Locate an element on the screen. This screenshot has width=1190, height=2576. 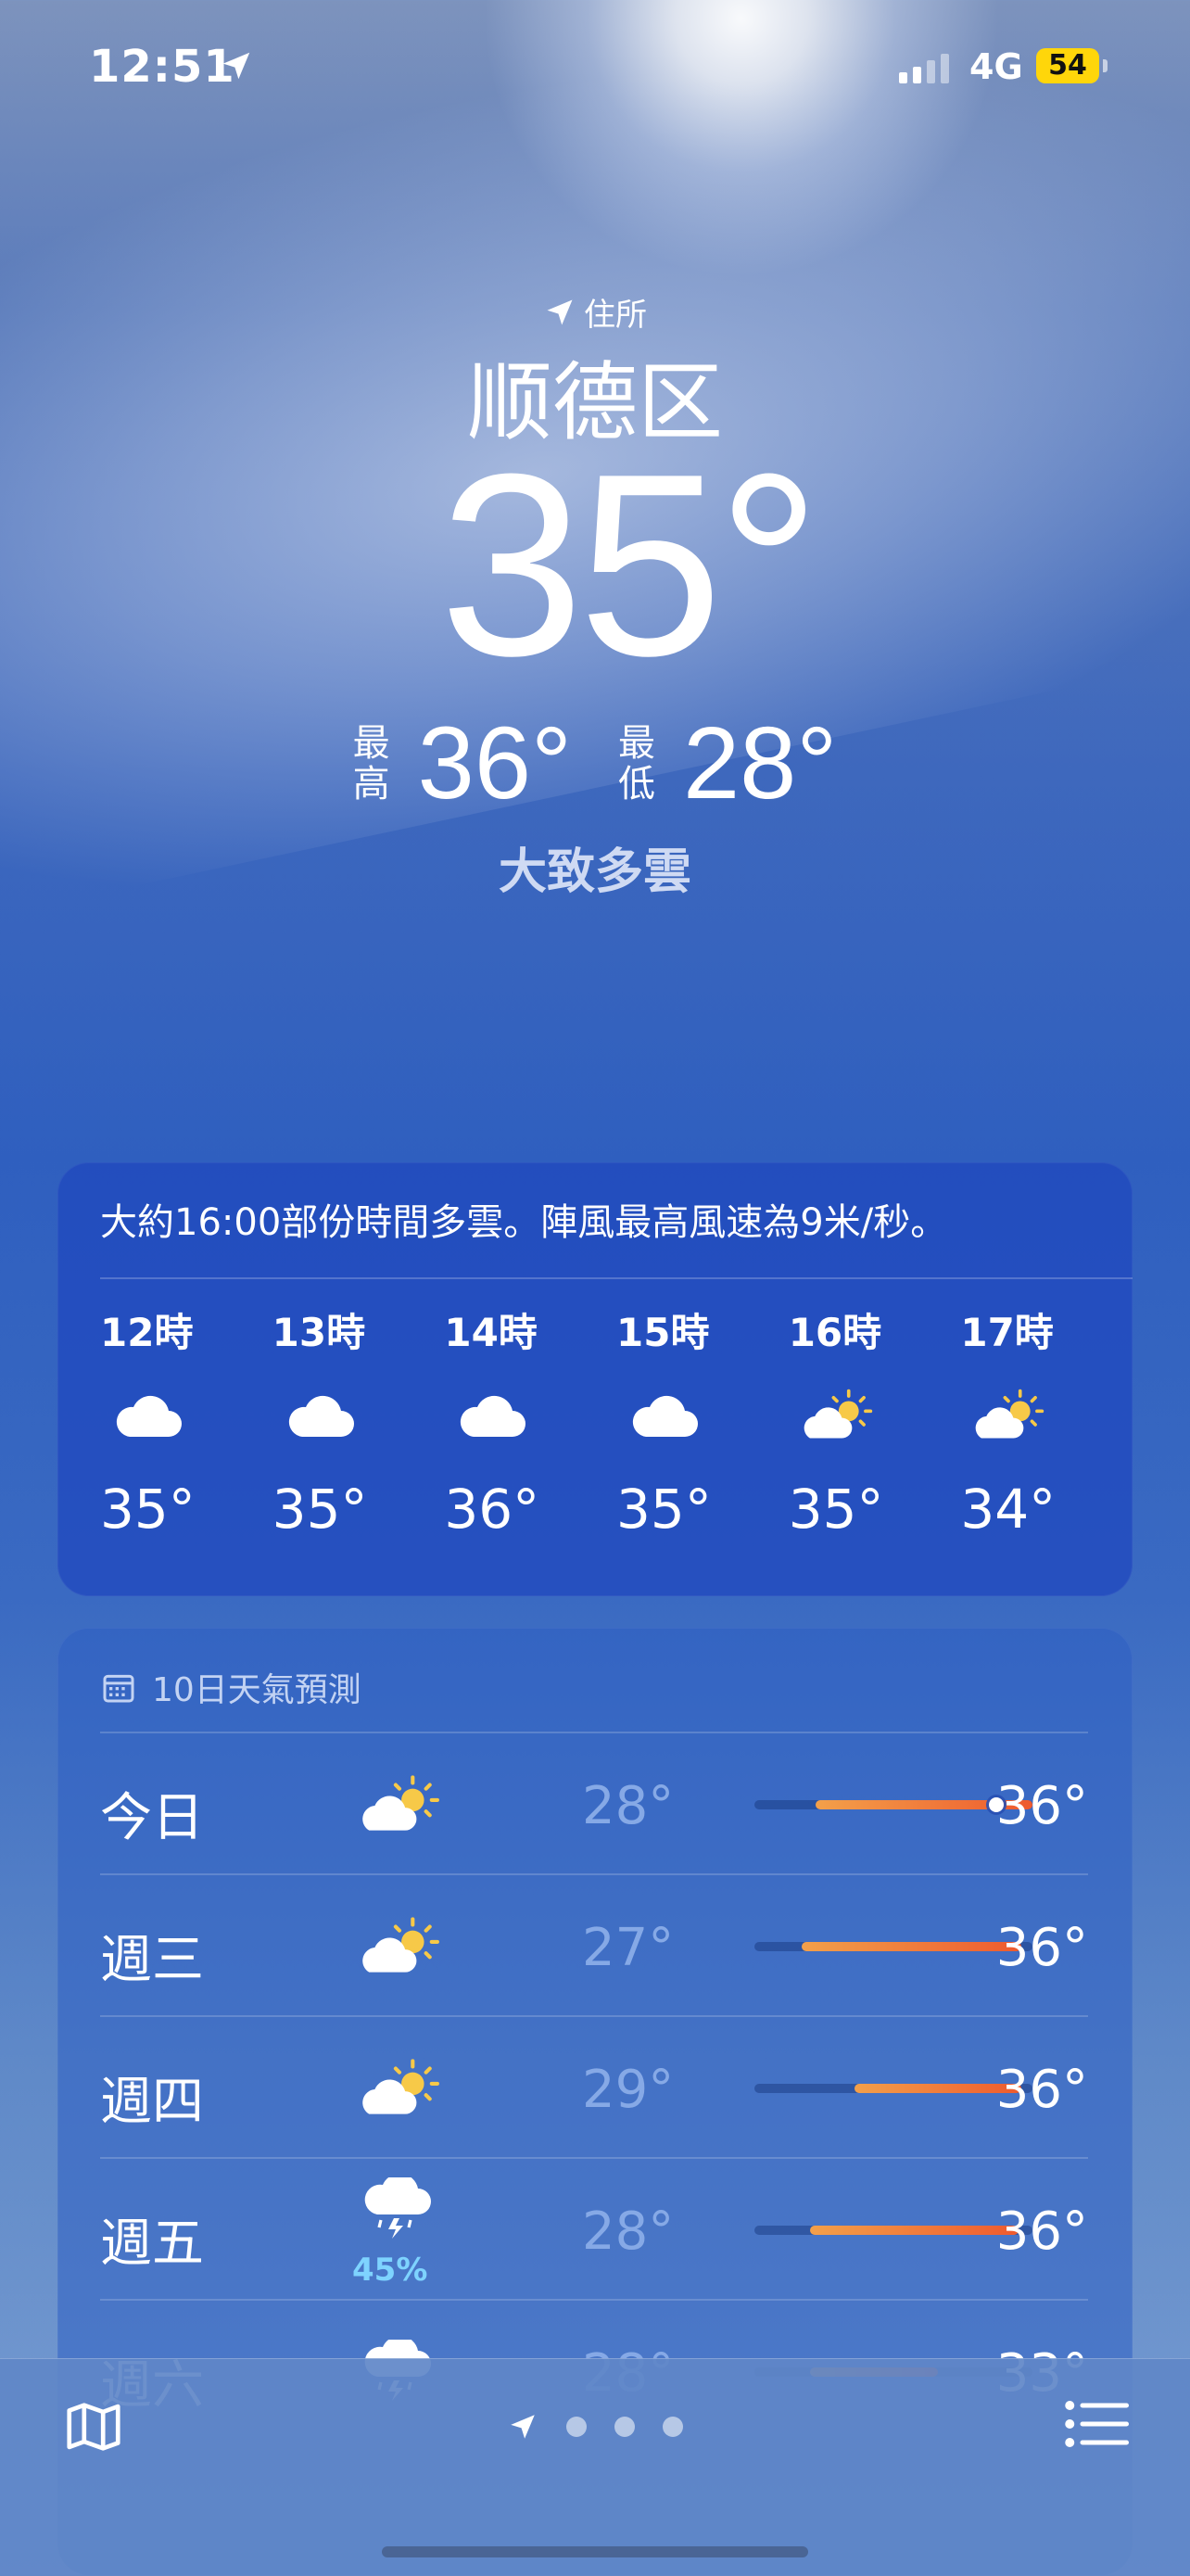
forecast-low: 27° is located at coordinates (628, 1948).